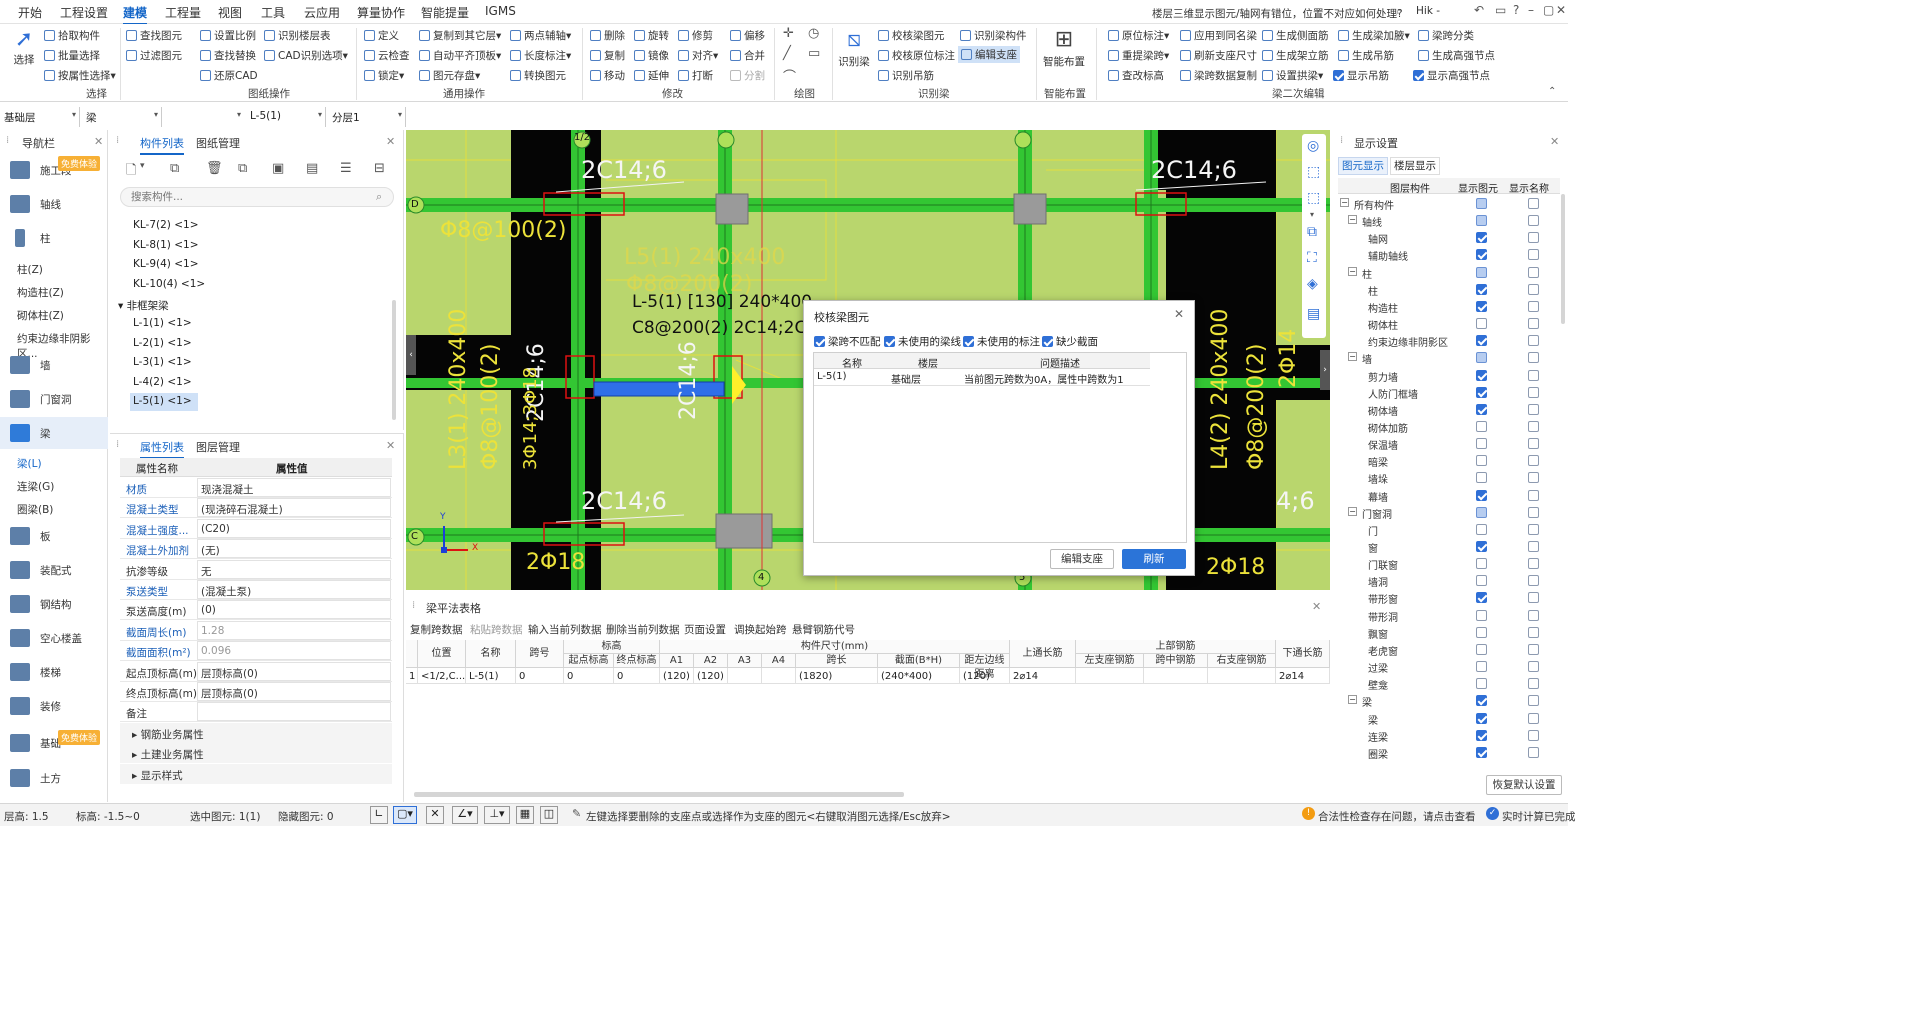 The width and height of the screenshot is (1920, 1011). I want to click on new-component-icon: 🗋, so click(131, 172).